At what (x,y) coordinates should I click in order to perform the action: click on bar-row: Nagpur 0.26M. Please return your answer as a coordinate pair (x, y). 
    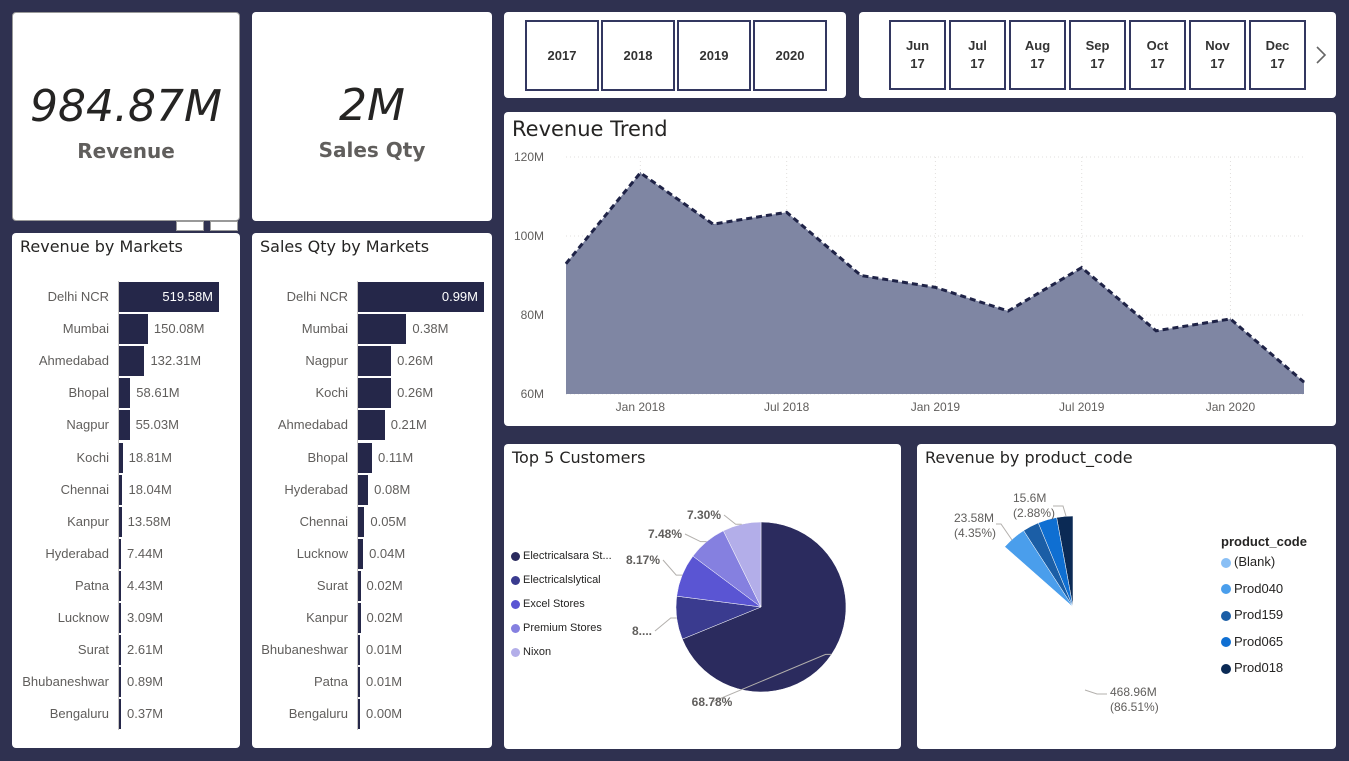
    Looking at the image, I should click on (372, 361).